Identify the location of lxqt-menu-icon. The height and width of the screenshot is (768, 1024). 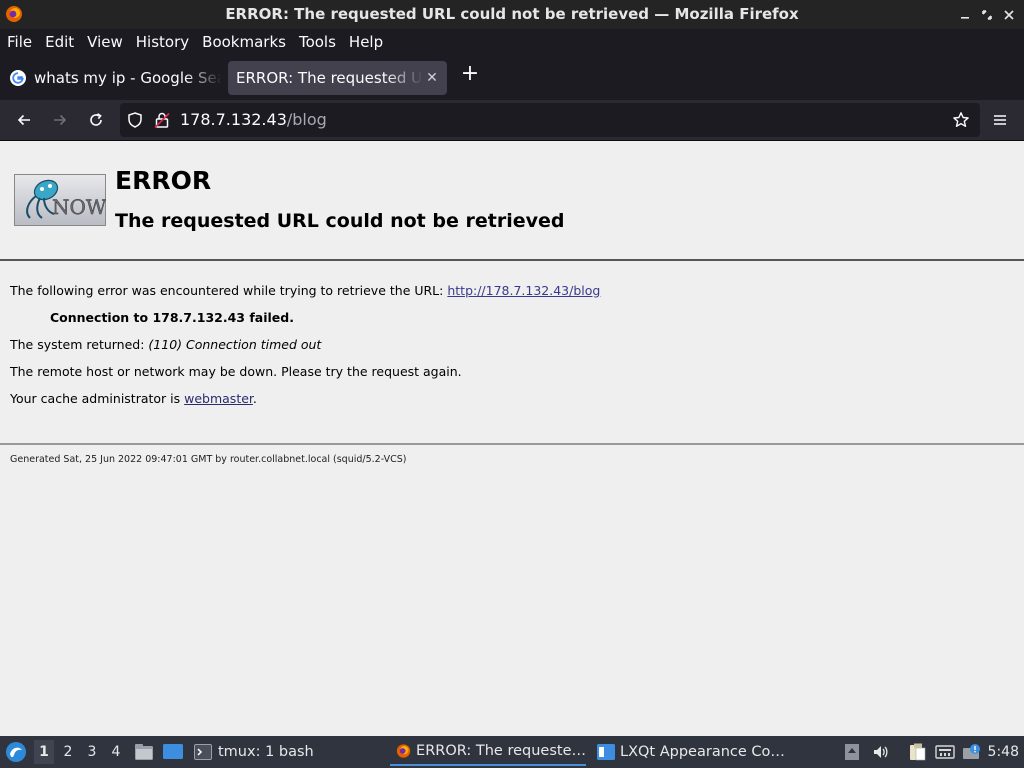
(16, 752).